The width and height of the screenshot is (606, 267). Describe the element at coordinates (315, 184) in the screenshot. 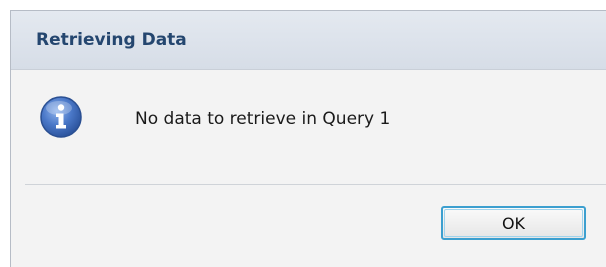

I see `dialog-divider` at that location.